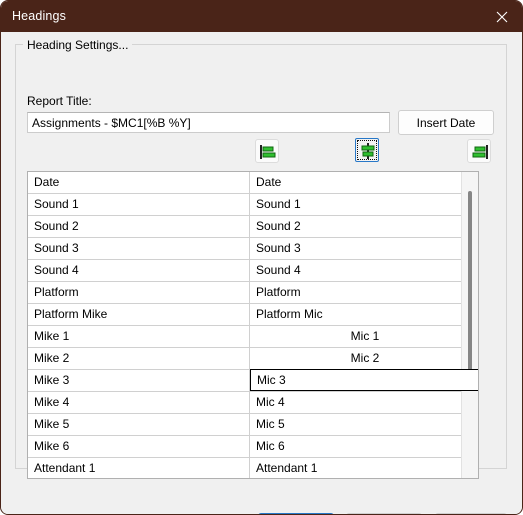  I want to click on heading-value-cell: Sound 2, so click(364, 226).